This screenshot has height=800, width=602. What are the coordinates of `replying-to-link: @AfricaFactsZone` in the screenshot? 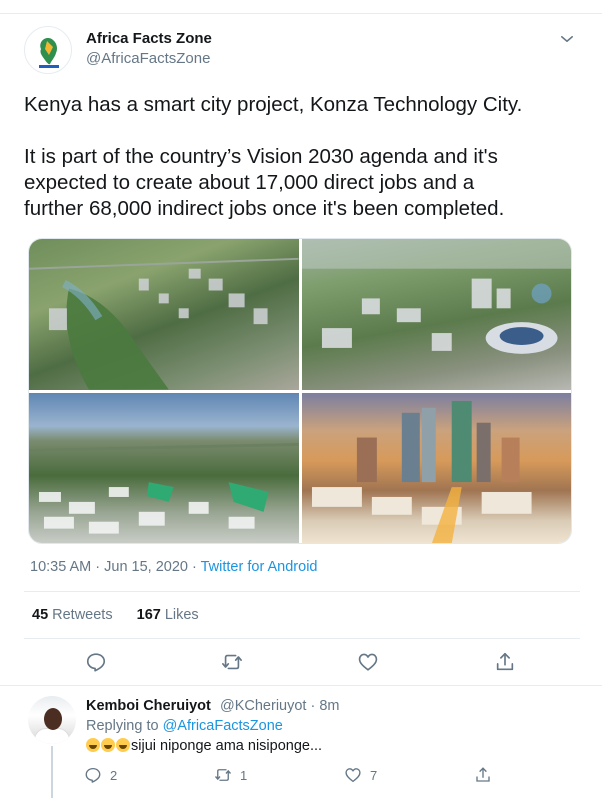 It's located at (223, 726).